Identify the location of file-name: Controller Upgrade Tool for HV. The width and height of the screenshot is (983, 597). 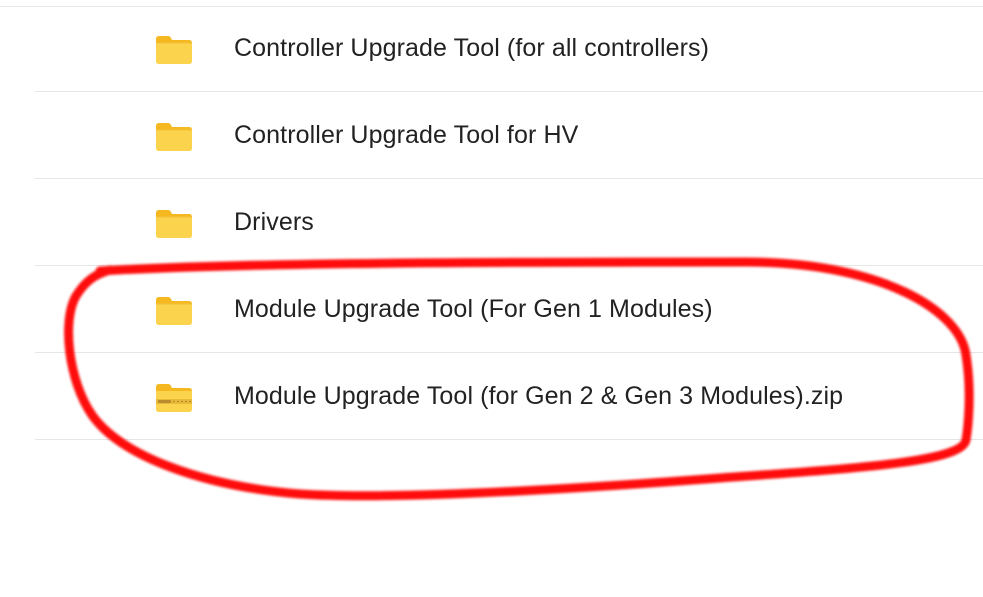
(406, 135).